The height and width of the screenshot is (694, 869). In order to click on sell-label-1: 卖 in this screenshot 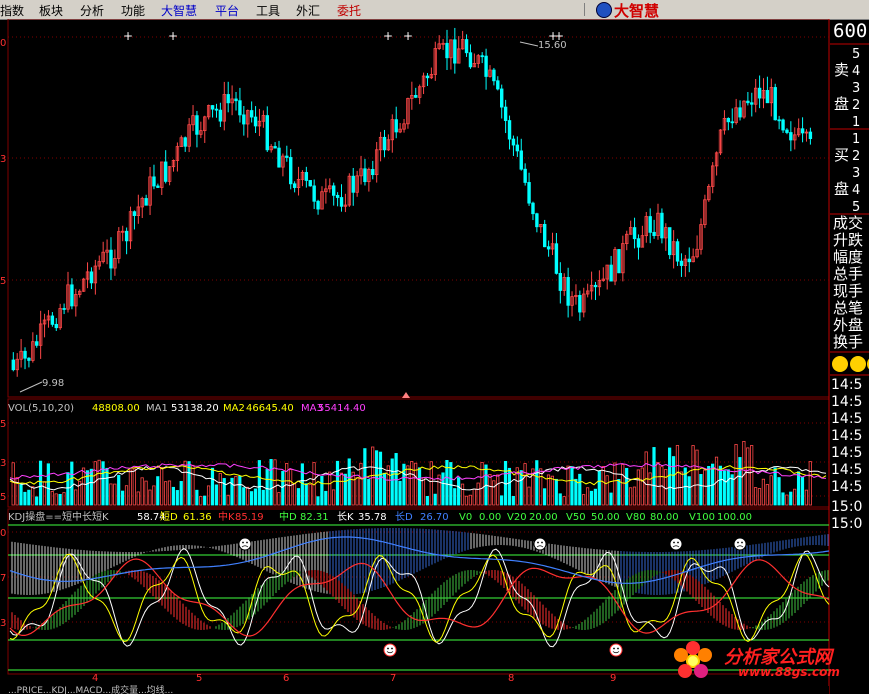, I will do `click(842, 70)`.